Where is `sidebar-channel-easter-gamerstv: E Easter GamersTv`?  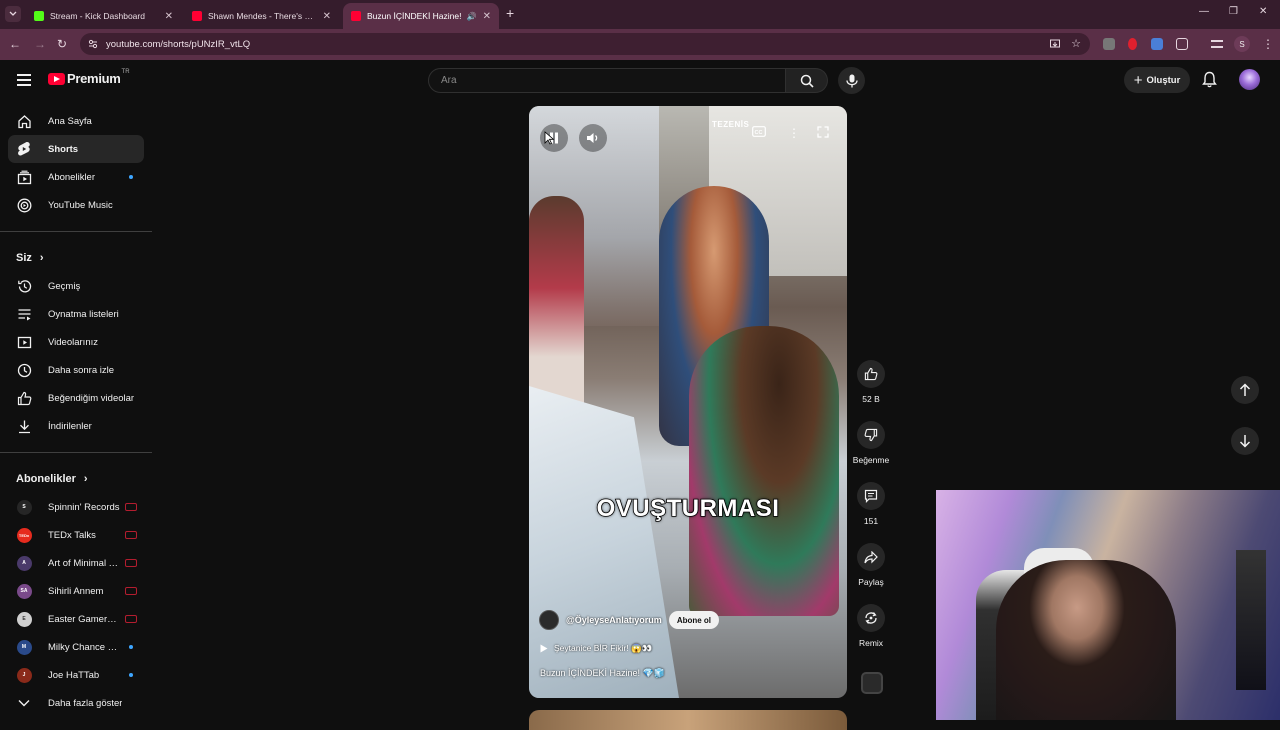
sidebar-channel-easter-gamerstv: E Easter GamersTv is located at coordinates (76, 619).